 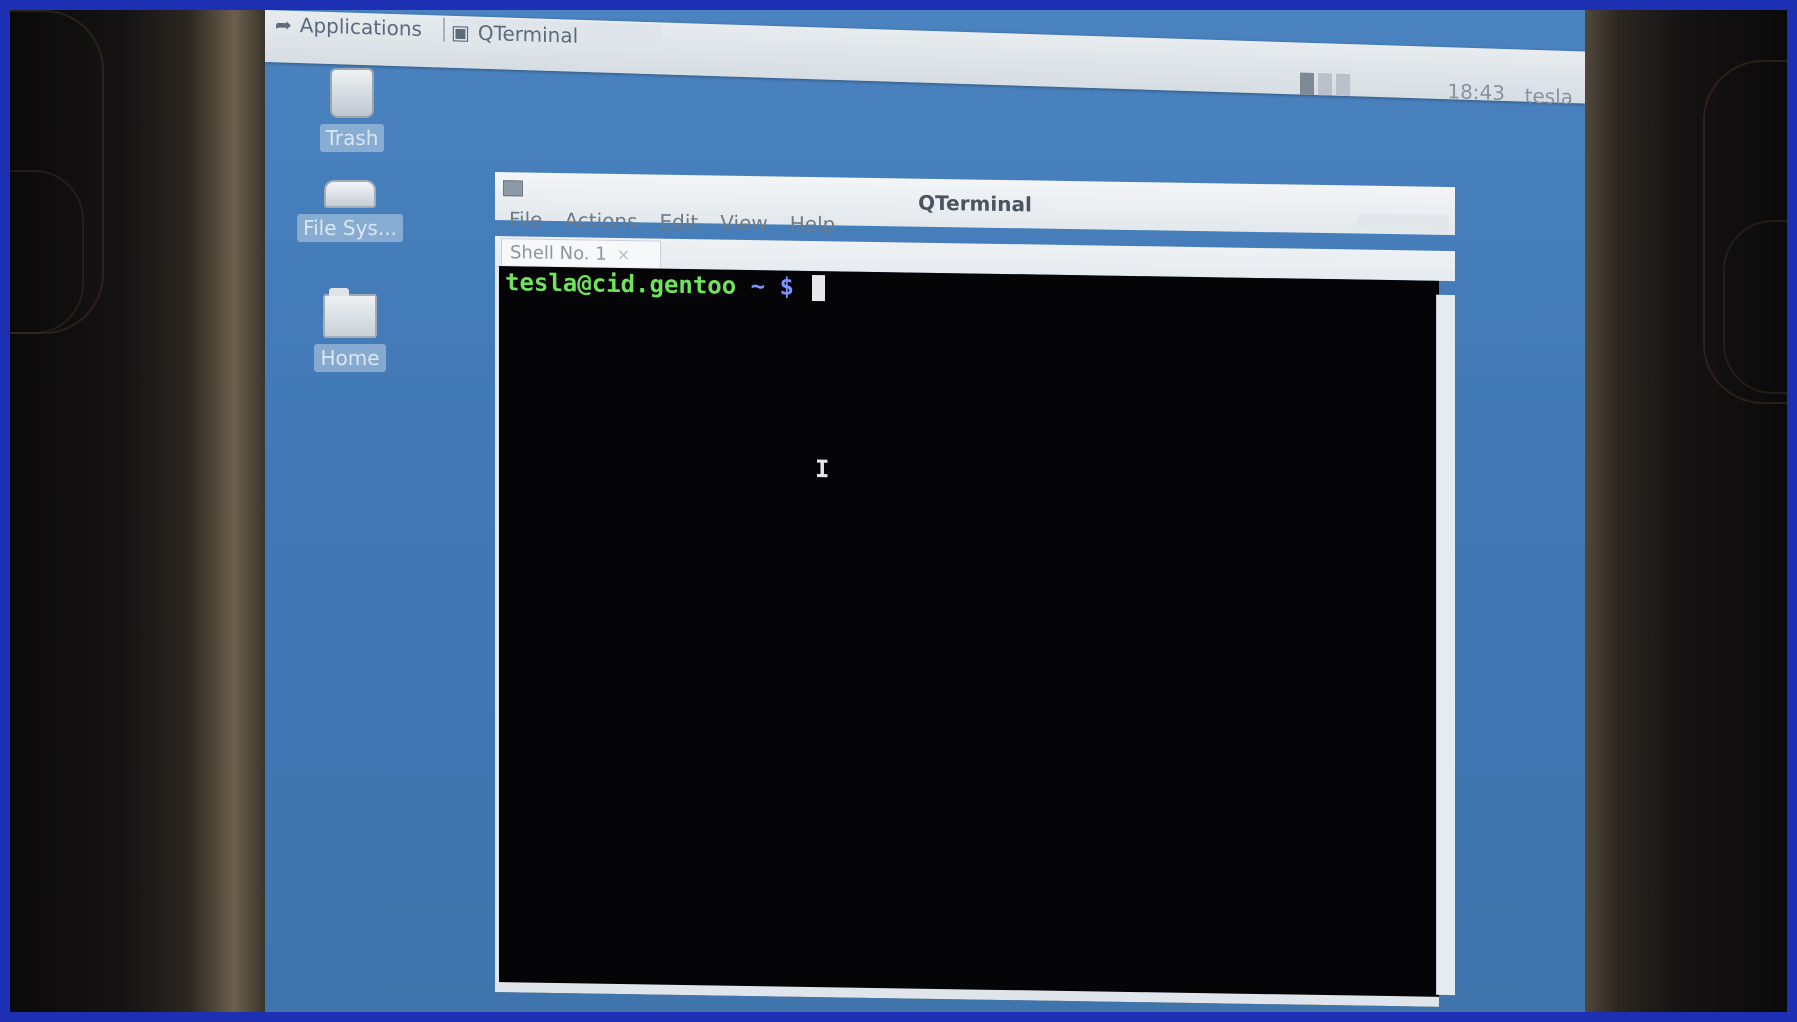 What do you see at coordinates (600, 220) in the screenshot?
I see `menu-actions: Actions` at bounding box center [600, 220].